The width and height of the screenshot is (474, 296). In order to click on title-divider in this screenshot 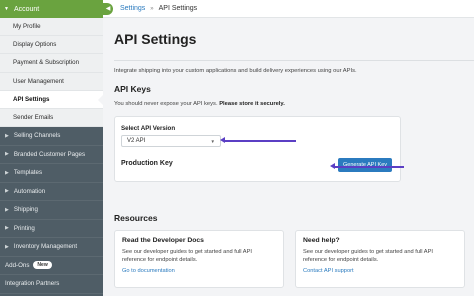, I will do `click(294, 60)`.